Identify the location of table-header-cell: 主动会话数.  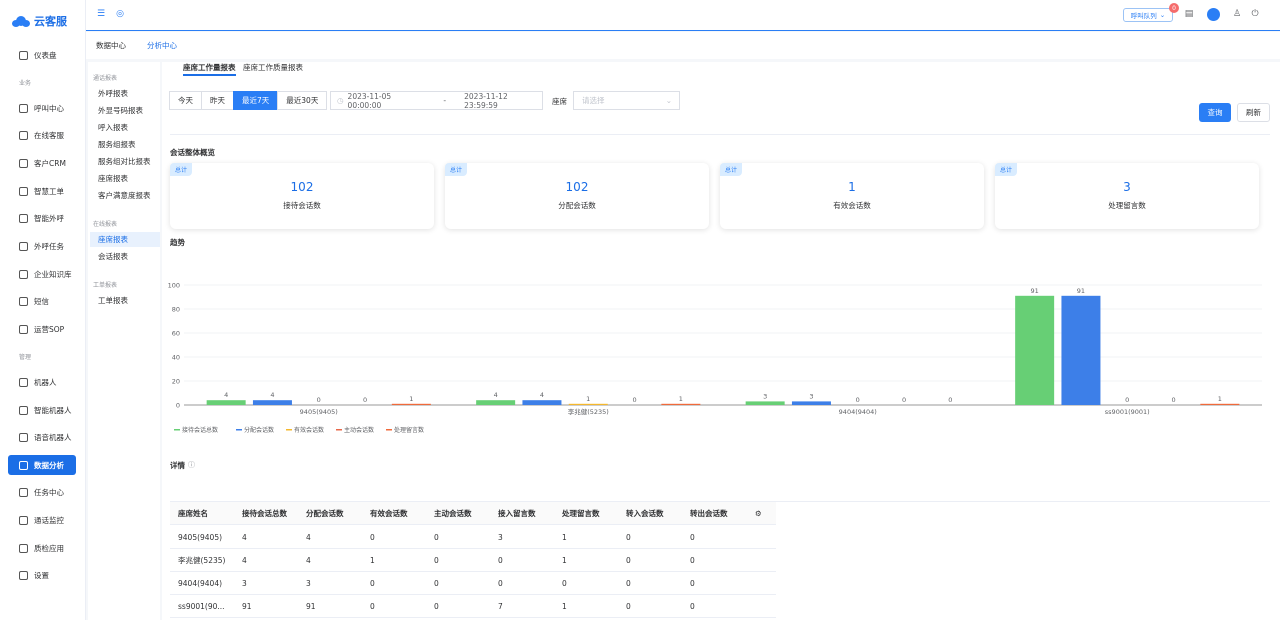
(453, 513).